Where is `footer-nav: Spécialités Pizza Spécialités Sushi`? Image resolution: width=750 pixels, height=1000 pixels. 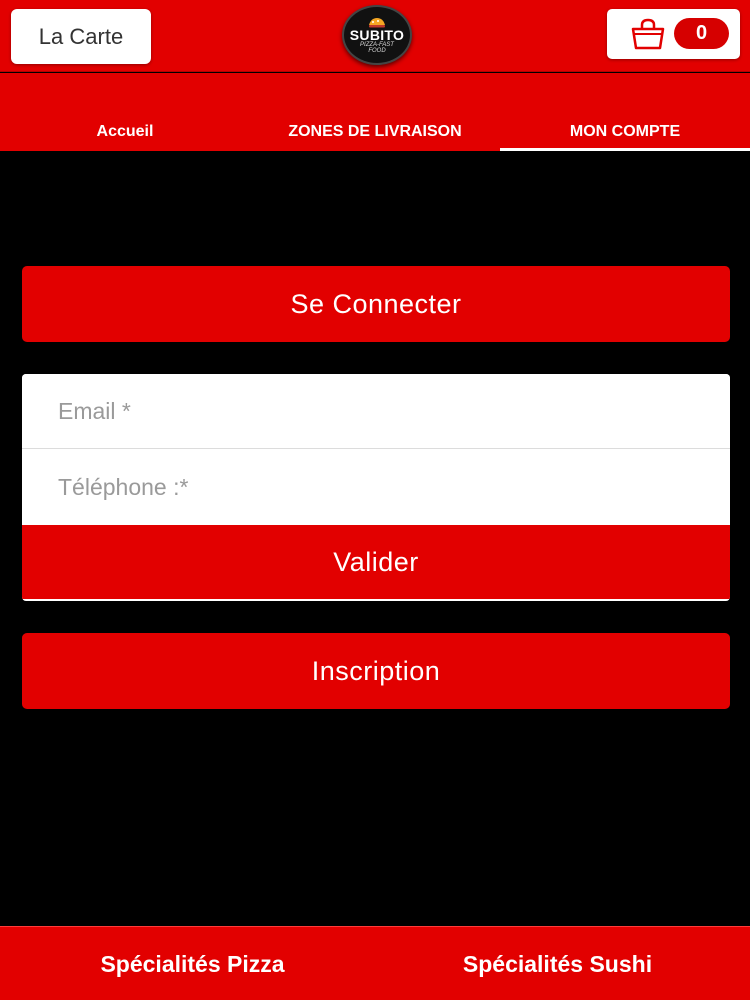
footer-nav: Spécialités Pizza Spécialités Sushi is located at coordinates (375, 963).